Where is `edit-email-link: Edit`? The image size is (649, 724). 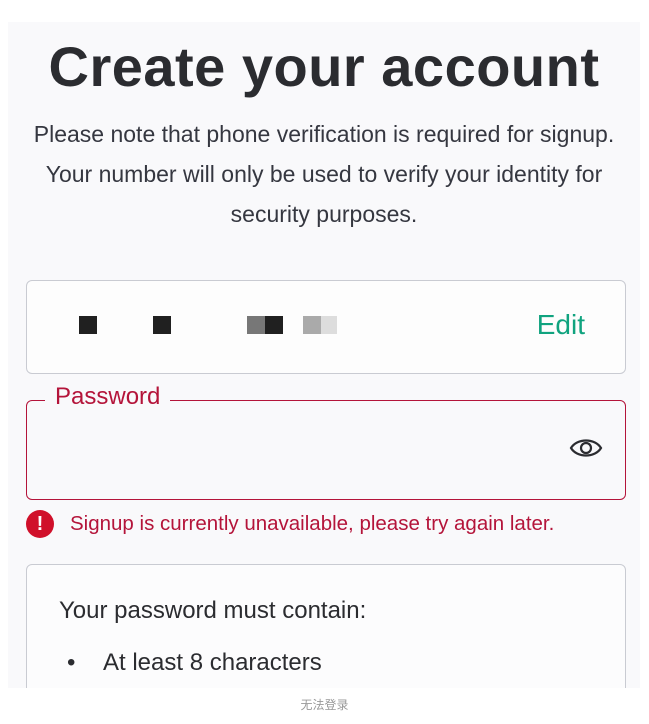 edit-email-link: Edit is located at coordinates (561, 325).